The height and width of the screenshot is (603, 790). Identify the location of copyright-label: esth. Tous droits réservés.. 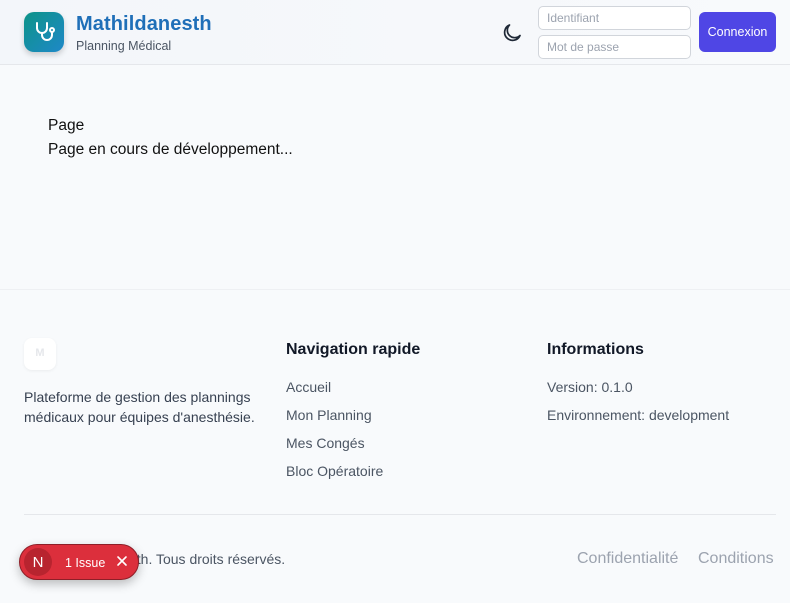
(204, 559).